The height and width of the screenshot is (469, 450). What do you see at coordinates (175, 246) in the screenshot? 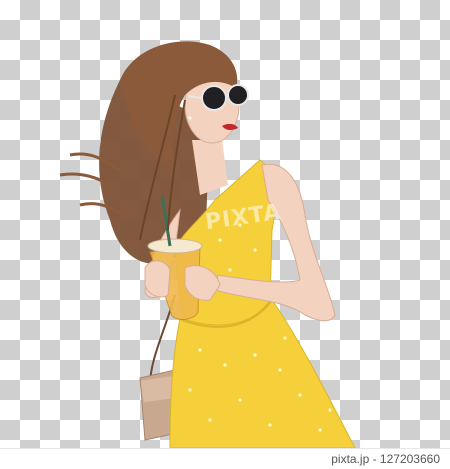
I see `drink-lid` at bounding box center [175, 246].